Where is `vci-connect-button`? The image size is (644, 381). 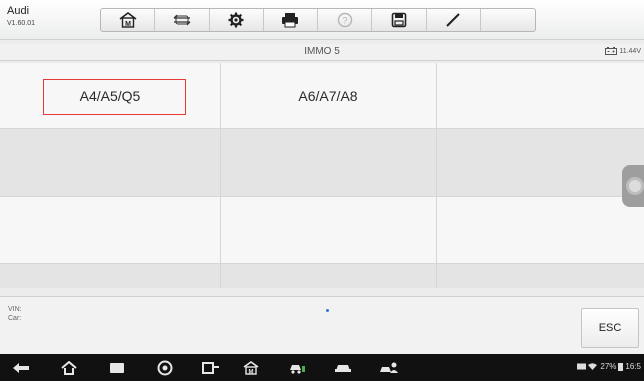 vci-connect-button is located at coordinates (211, 367).